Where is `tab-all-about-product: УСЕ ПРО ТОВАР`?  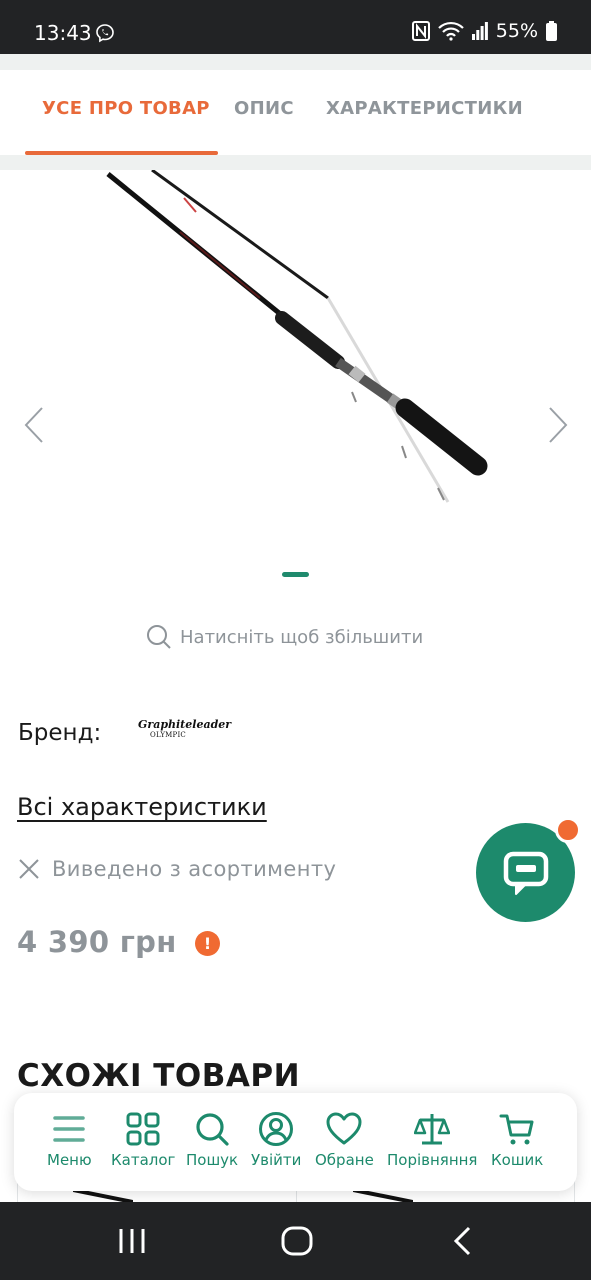
tab-all-about-product: УСЕ ПРО ТОВАР is located at coordinates (126, 108).